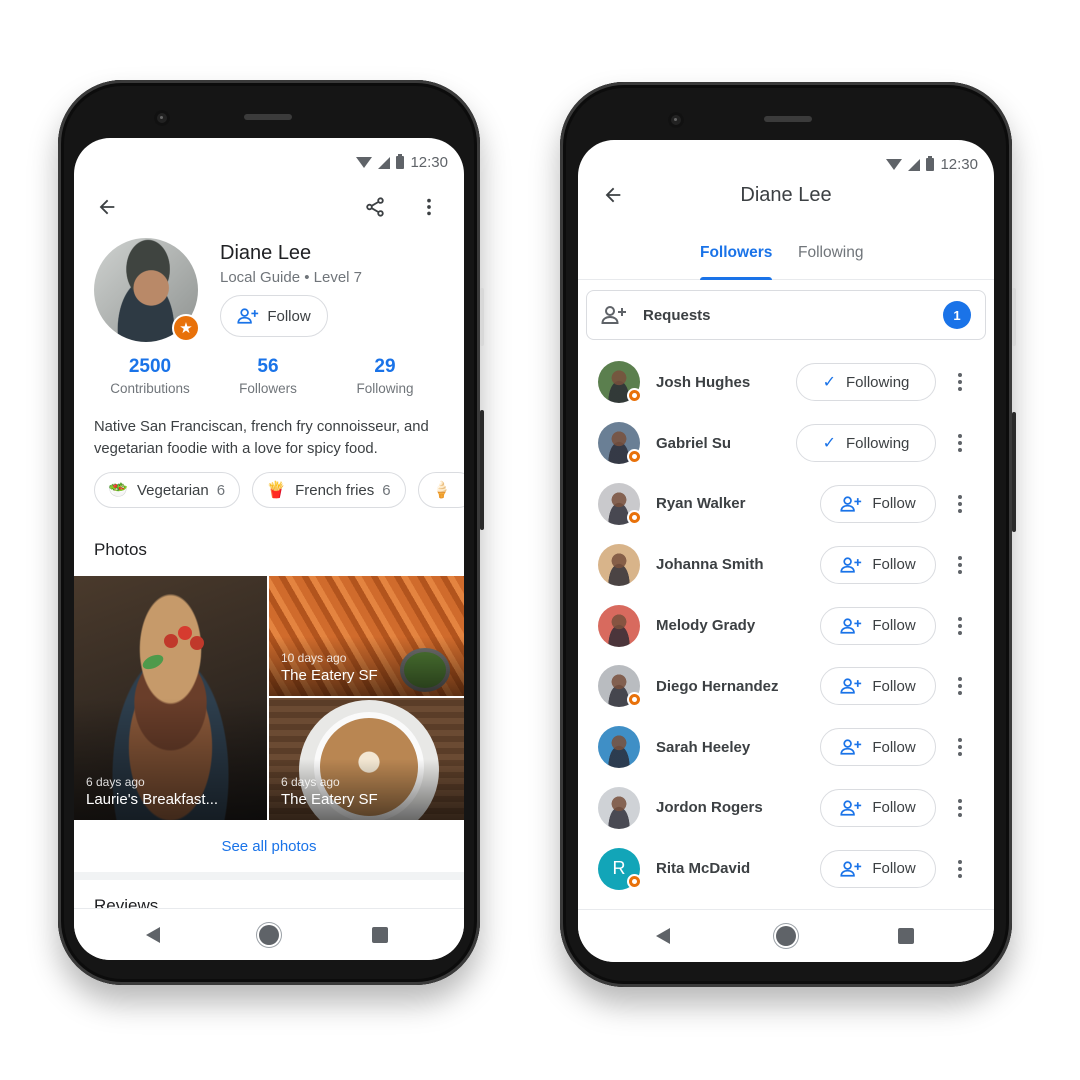 The image size is (1080, 1080). I want to click on follower-row: Jordon Rogers Follow, so click(786, 808).